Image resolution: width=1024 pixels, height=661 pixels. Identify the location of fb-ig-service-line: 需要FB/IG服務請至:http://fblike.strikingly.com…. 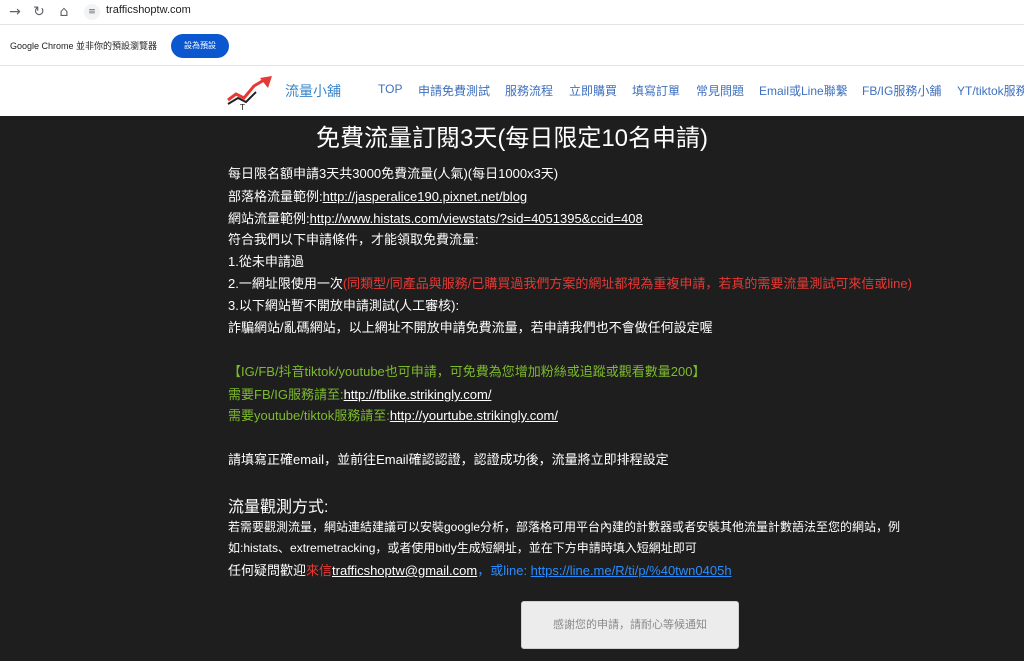
(359, 393).